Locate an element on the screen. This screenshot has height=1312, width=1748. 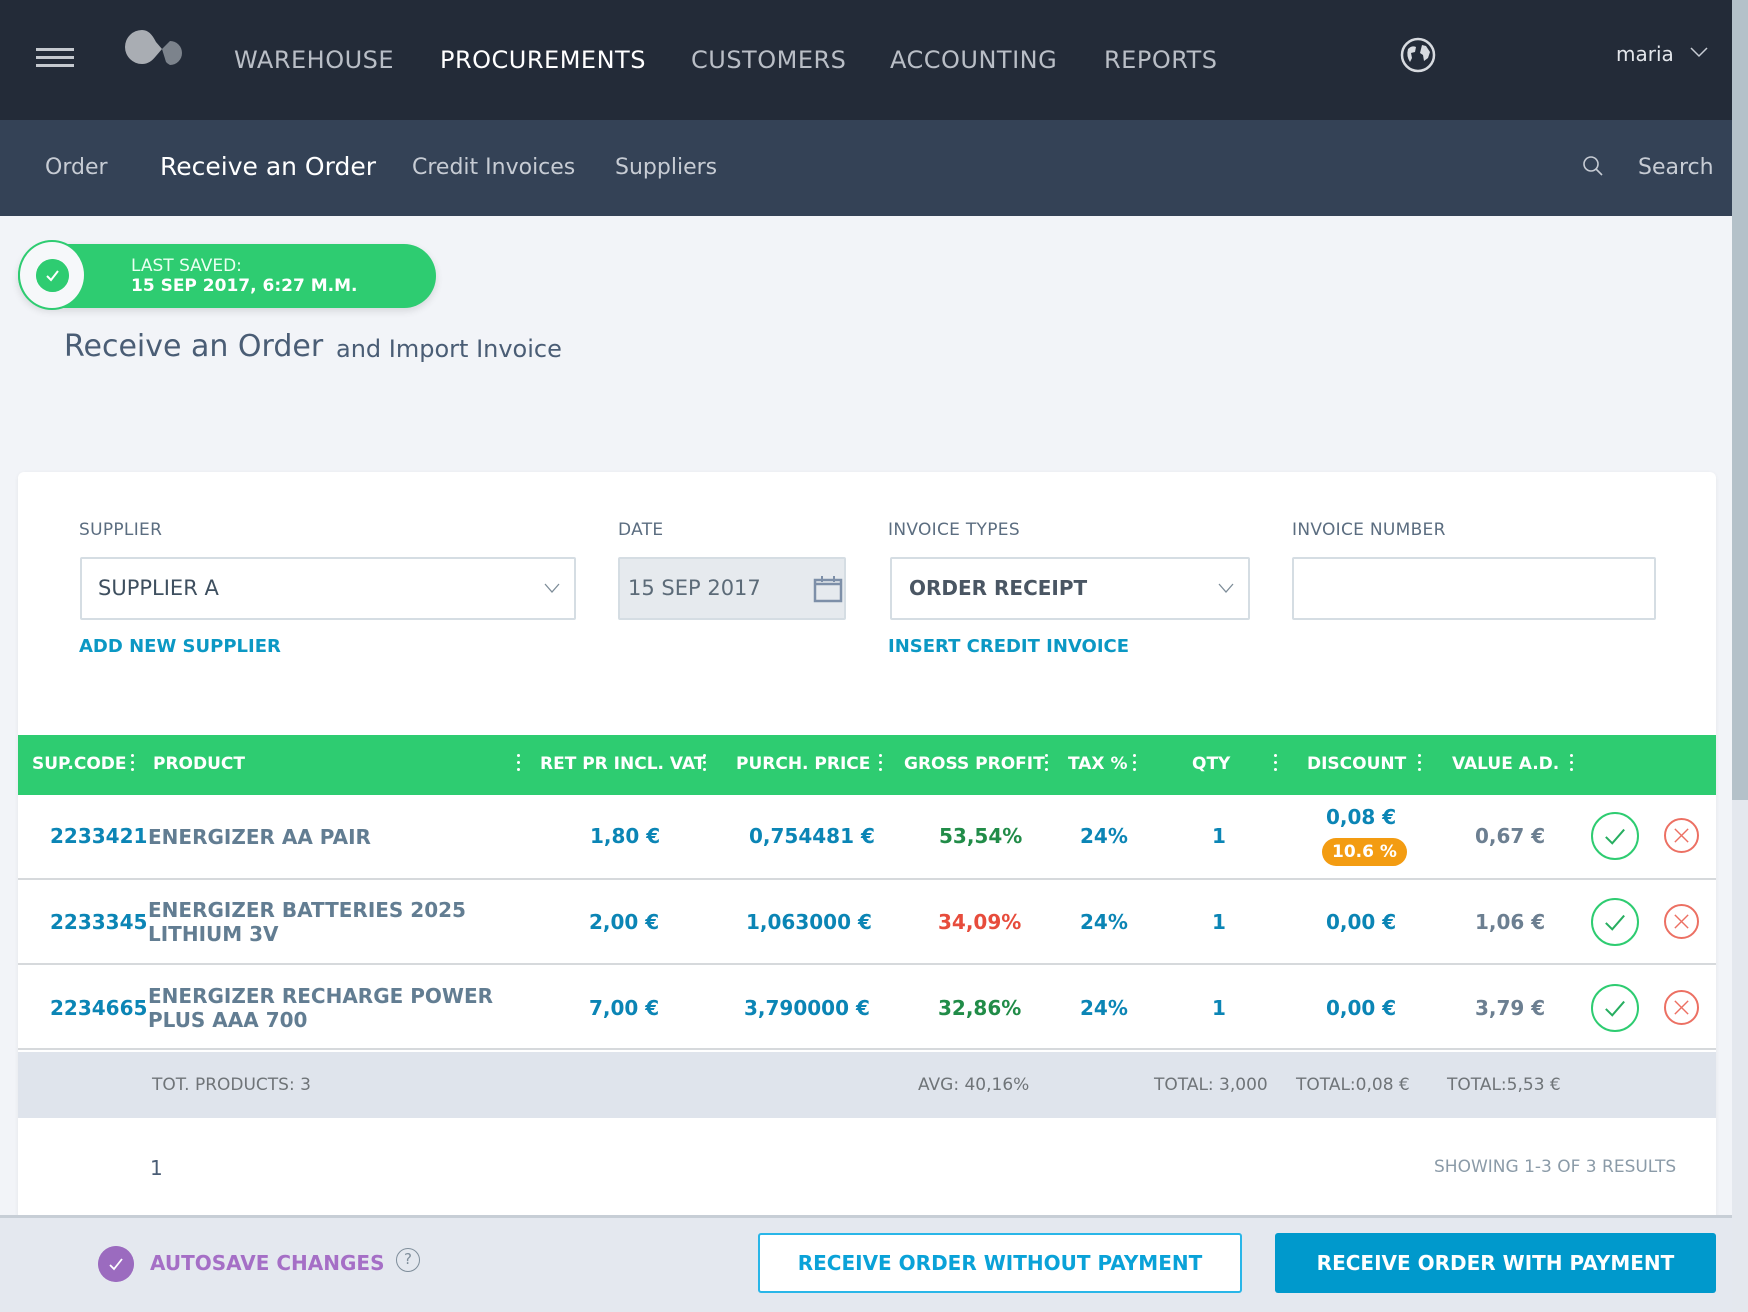
column-header-value-ad: VALUE A.D. is located at coordinates (1505, 764).